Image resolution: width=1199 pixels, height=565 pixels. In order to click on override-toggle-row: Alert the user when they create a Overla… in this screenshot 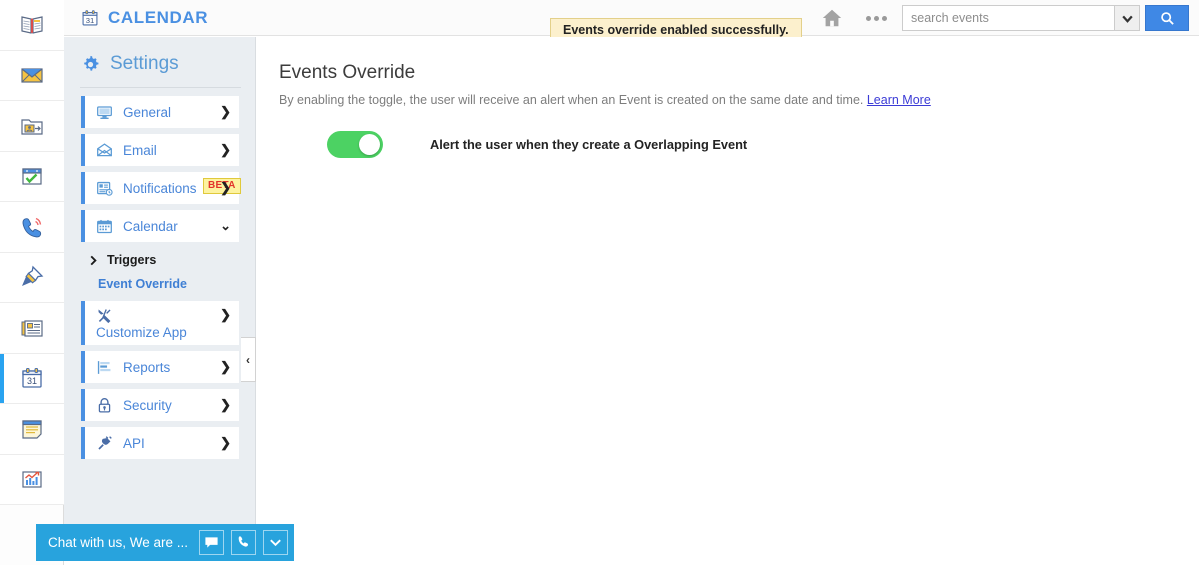, I will do `click(728, 132)`.